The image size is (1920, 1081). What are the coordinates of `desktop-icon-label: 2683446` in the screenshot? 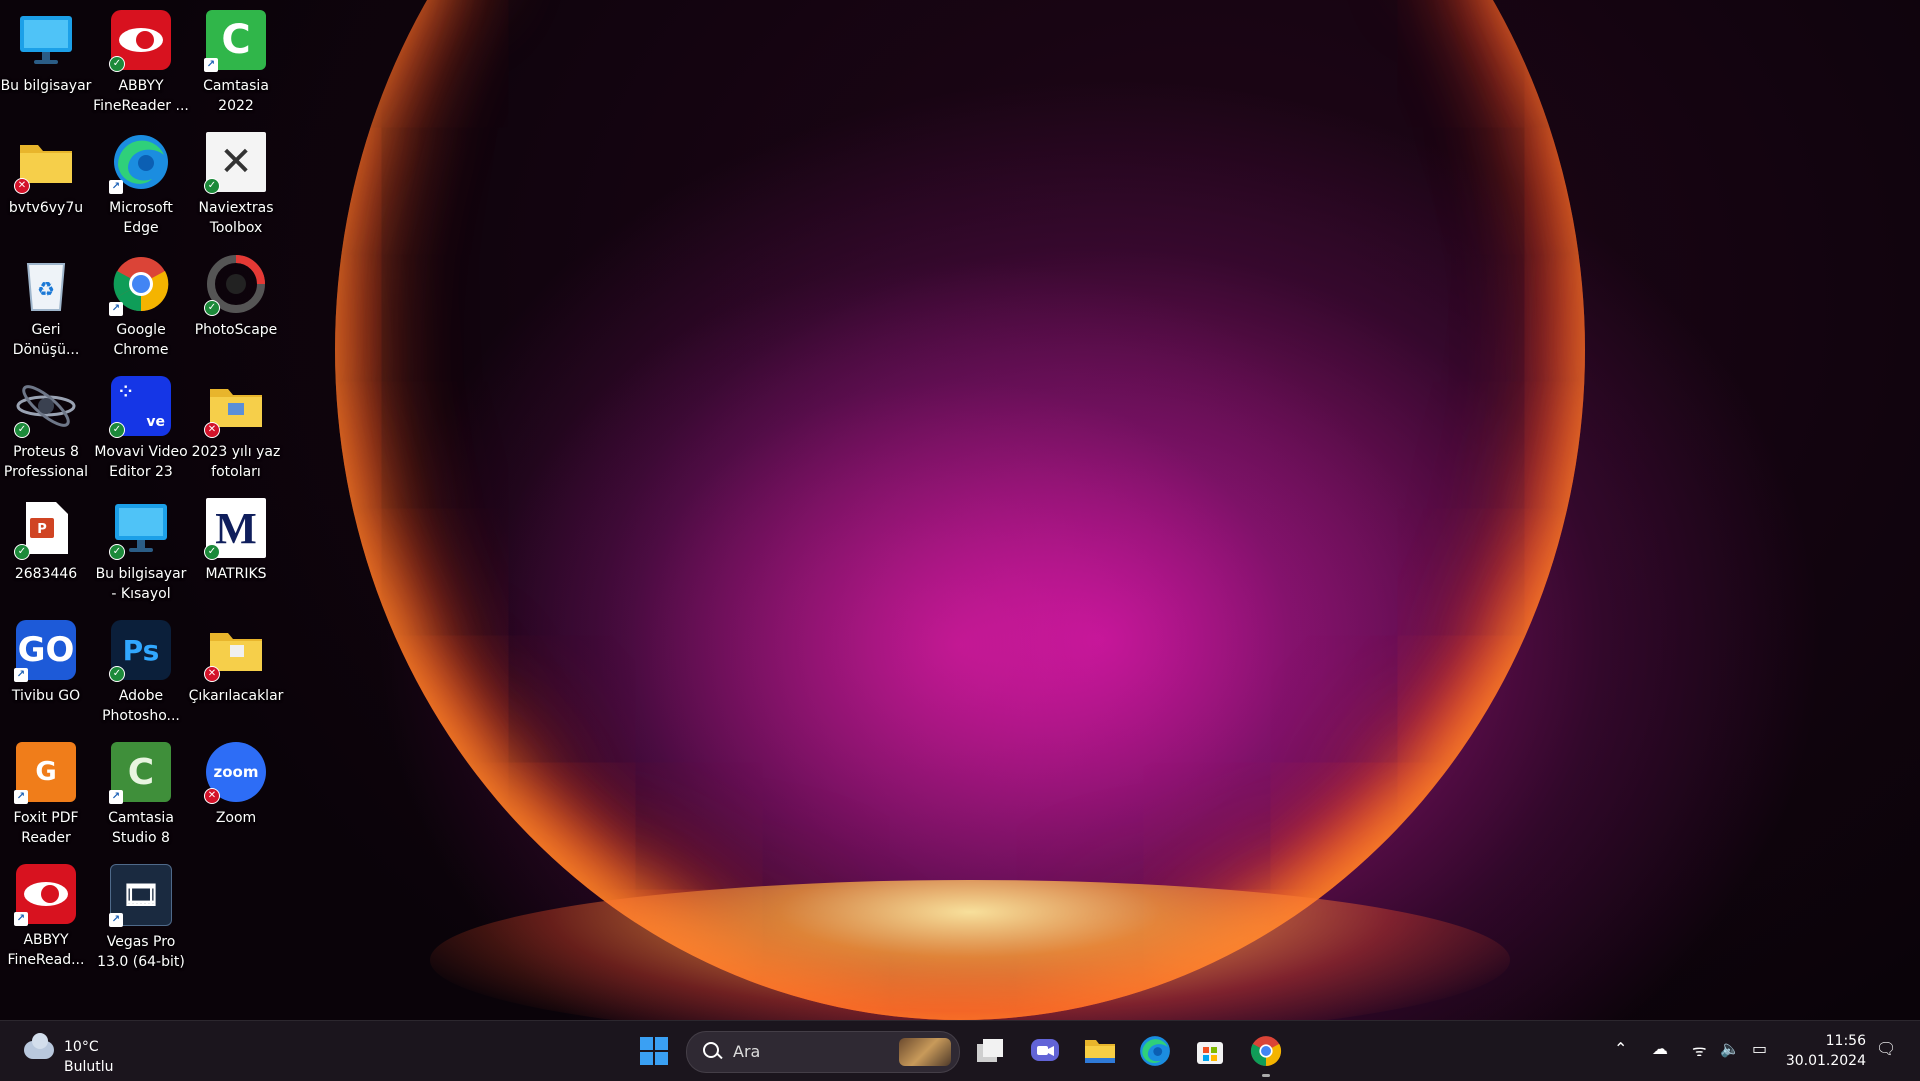 It's located at (46, 574).